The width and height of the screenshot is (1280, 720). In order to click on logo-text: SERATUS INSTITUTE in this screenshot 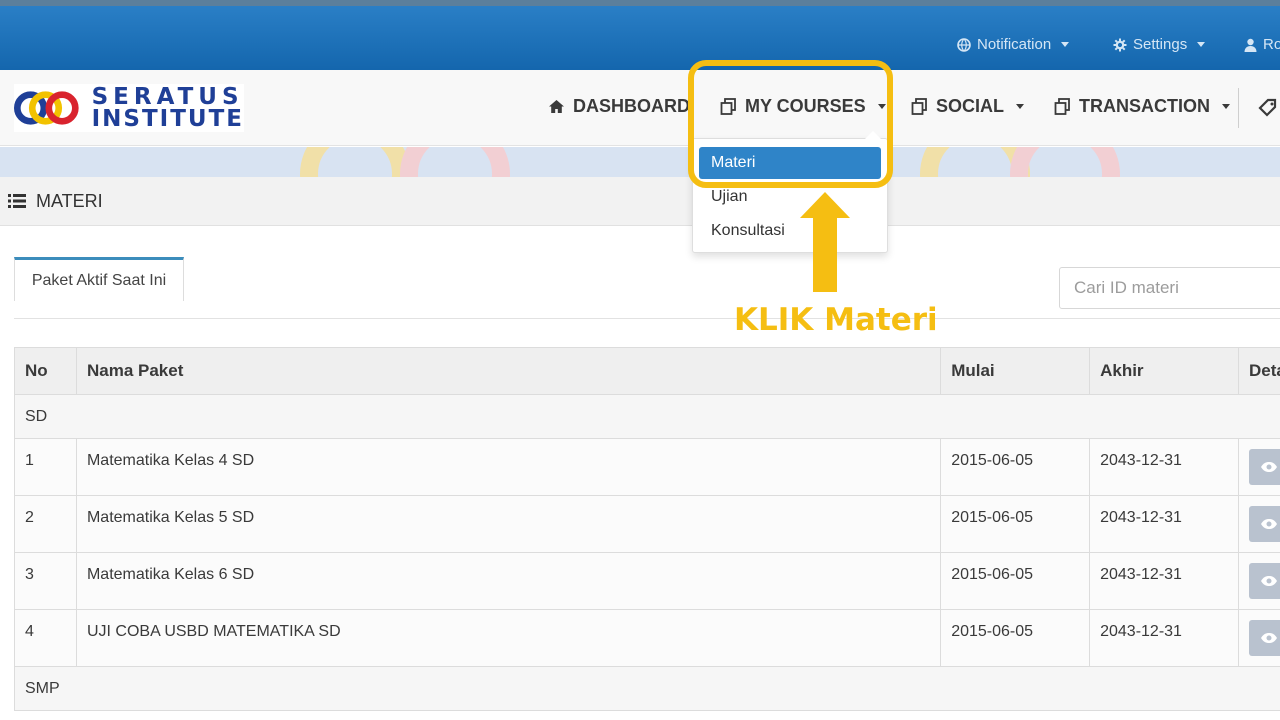, I will do `click(167, 108)`.